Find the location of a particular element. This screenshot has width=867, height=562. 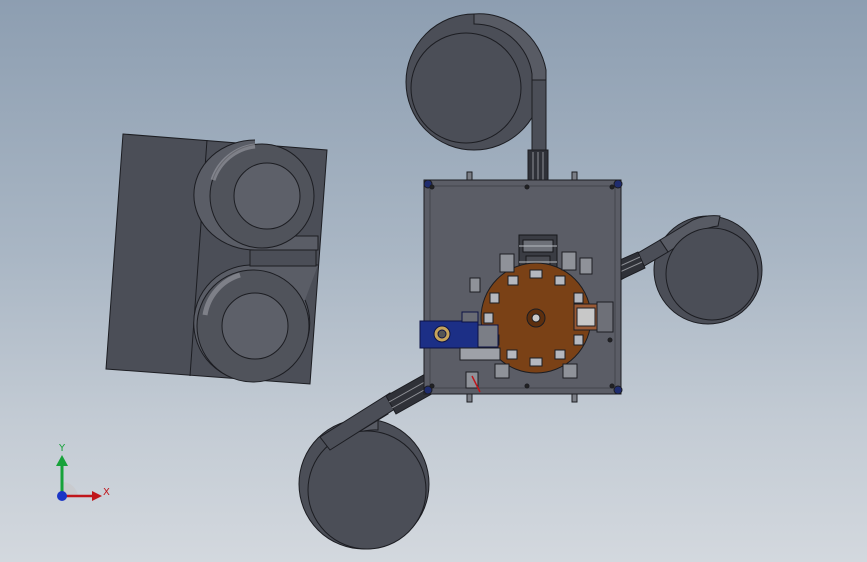

dual-bowl-feeder is located at coordinates (216, 259).